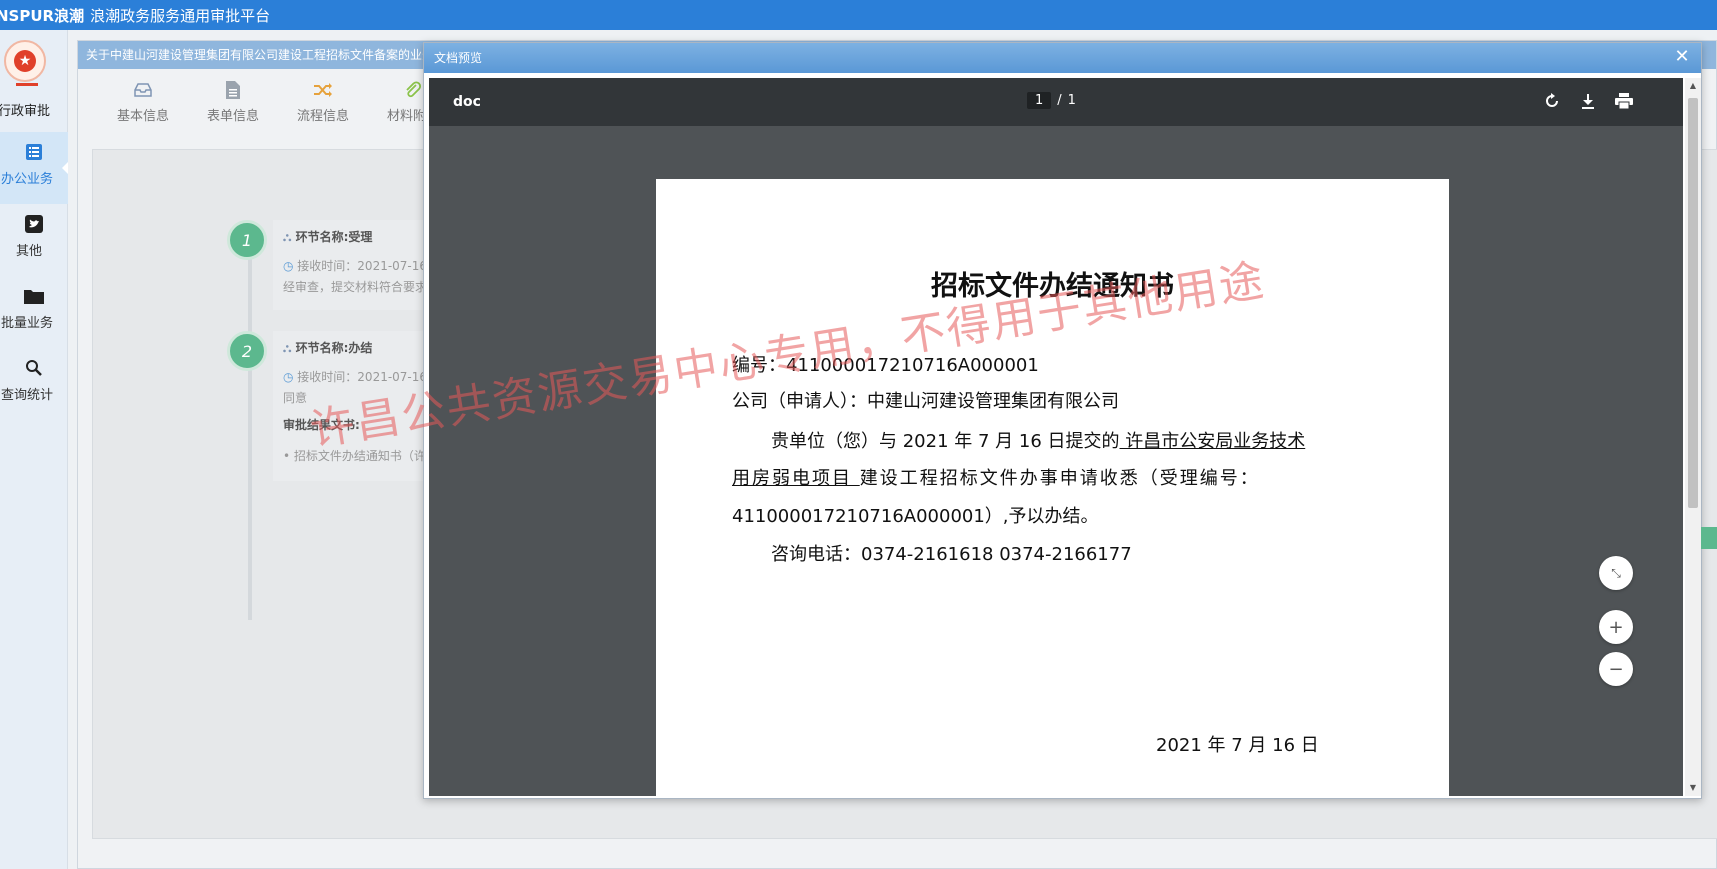  Describe the element at coordinates (1693, 788) in the screenshot. I see `scroll-down-icon: ▼` at that location.